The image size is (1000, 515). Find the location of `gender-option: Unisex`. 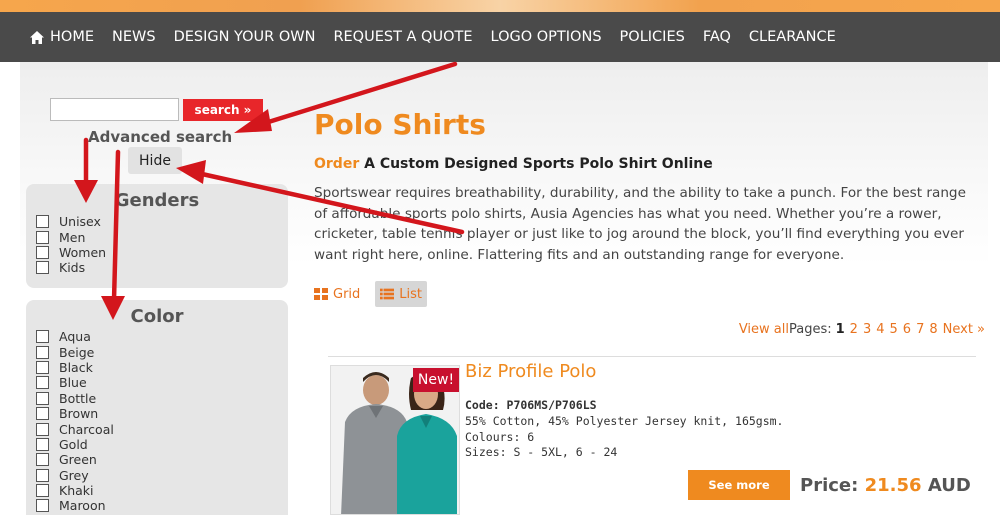

gender-option: Unisex is located at coordinates (162, 221).